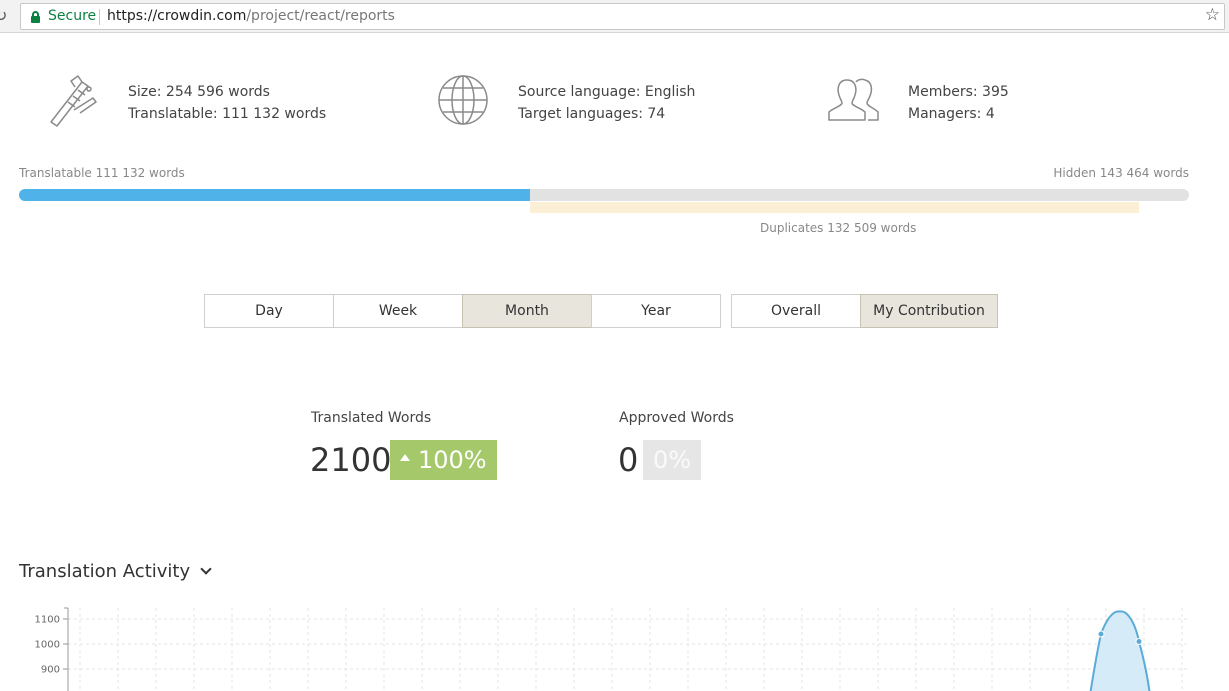  What do you see at coordinates (199, 92) in the screenshot?
I see `size-text: Size: 254 596 words` at bounding box center [199, 92].